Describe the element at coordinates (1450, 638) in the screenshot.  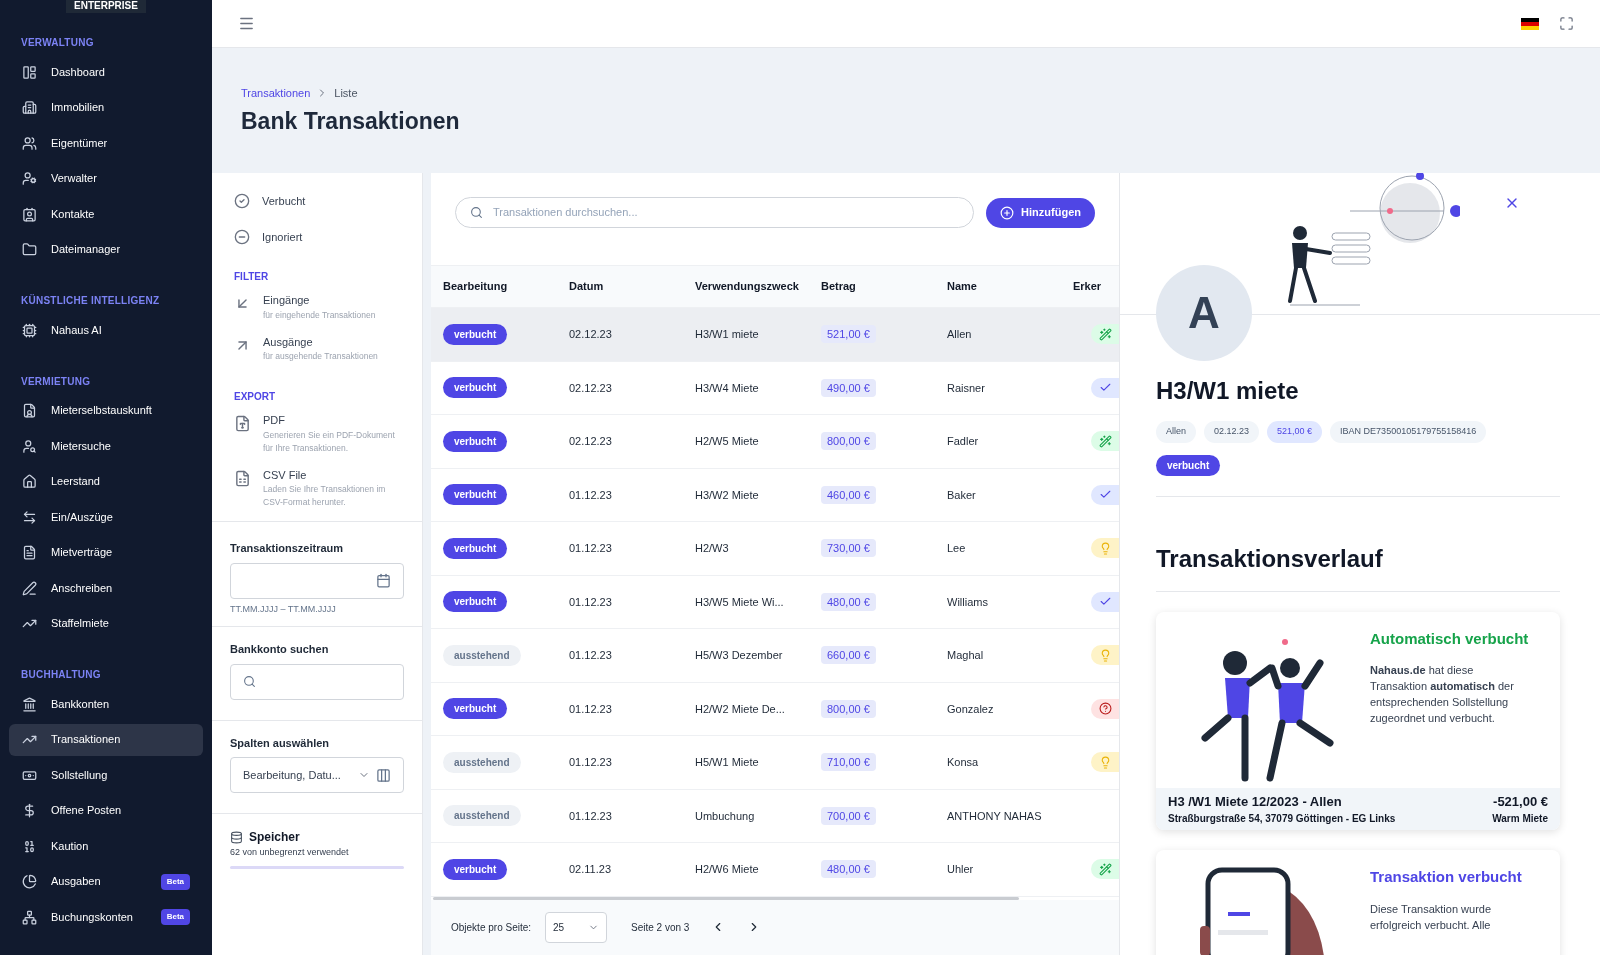
I see `card-title: Automatisch verbucht` at that location.